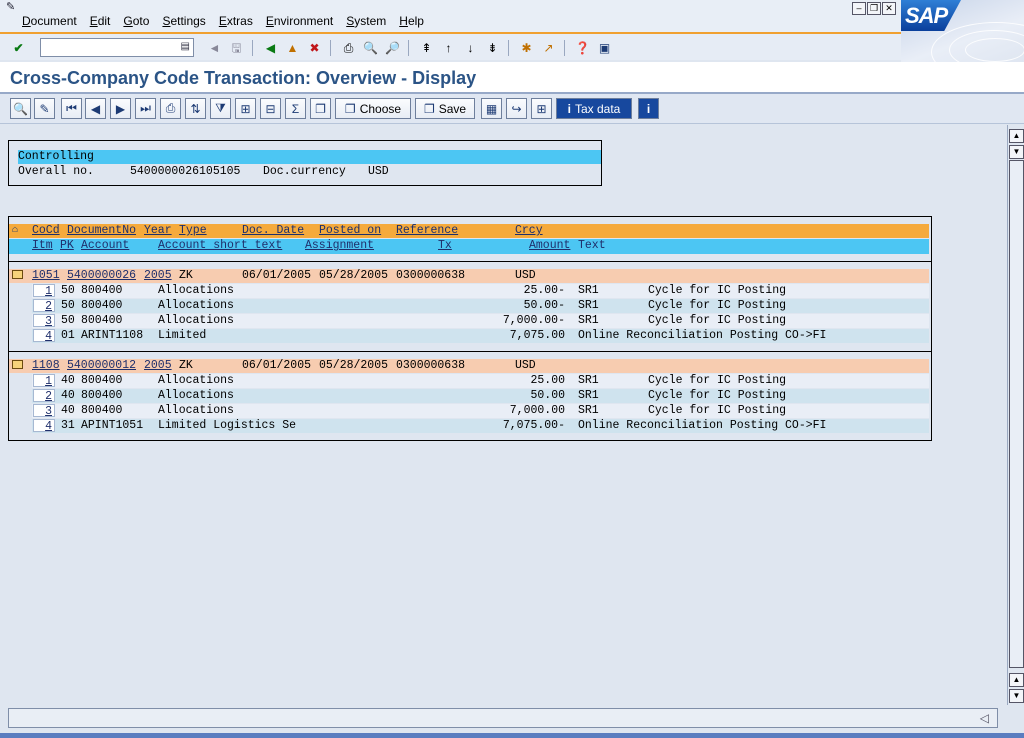  Describe the element at coordinates (236, 47) in the screenshot. I see `save-disk-icon: 🖫` at that location.